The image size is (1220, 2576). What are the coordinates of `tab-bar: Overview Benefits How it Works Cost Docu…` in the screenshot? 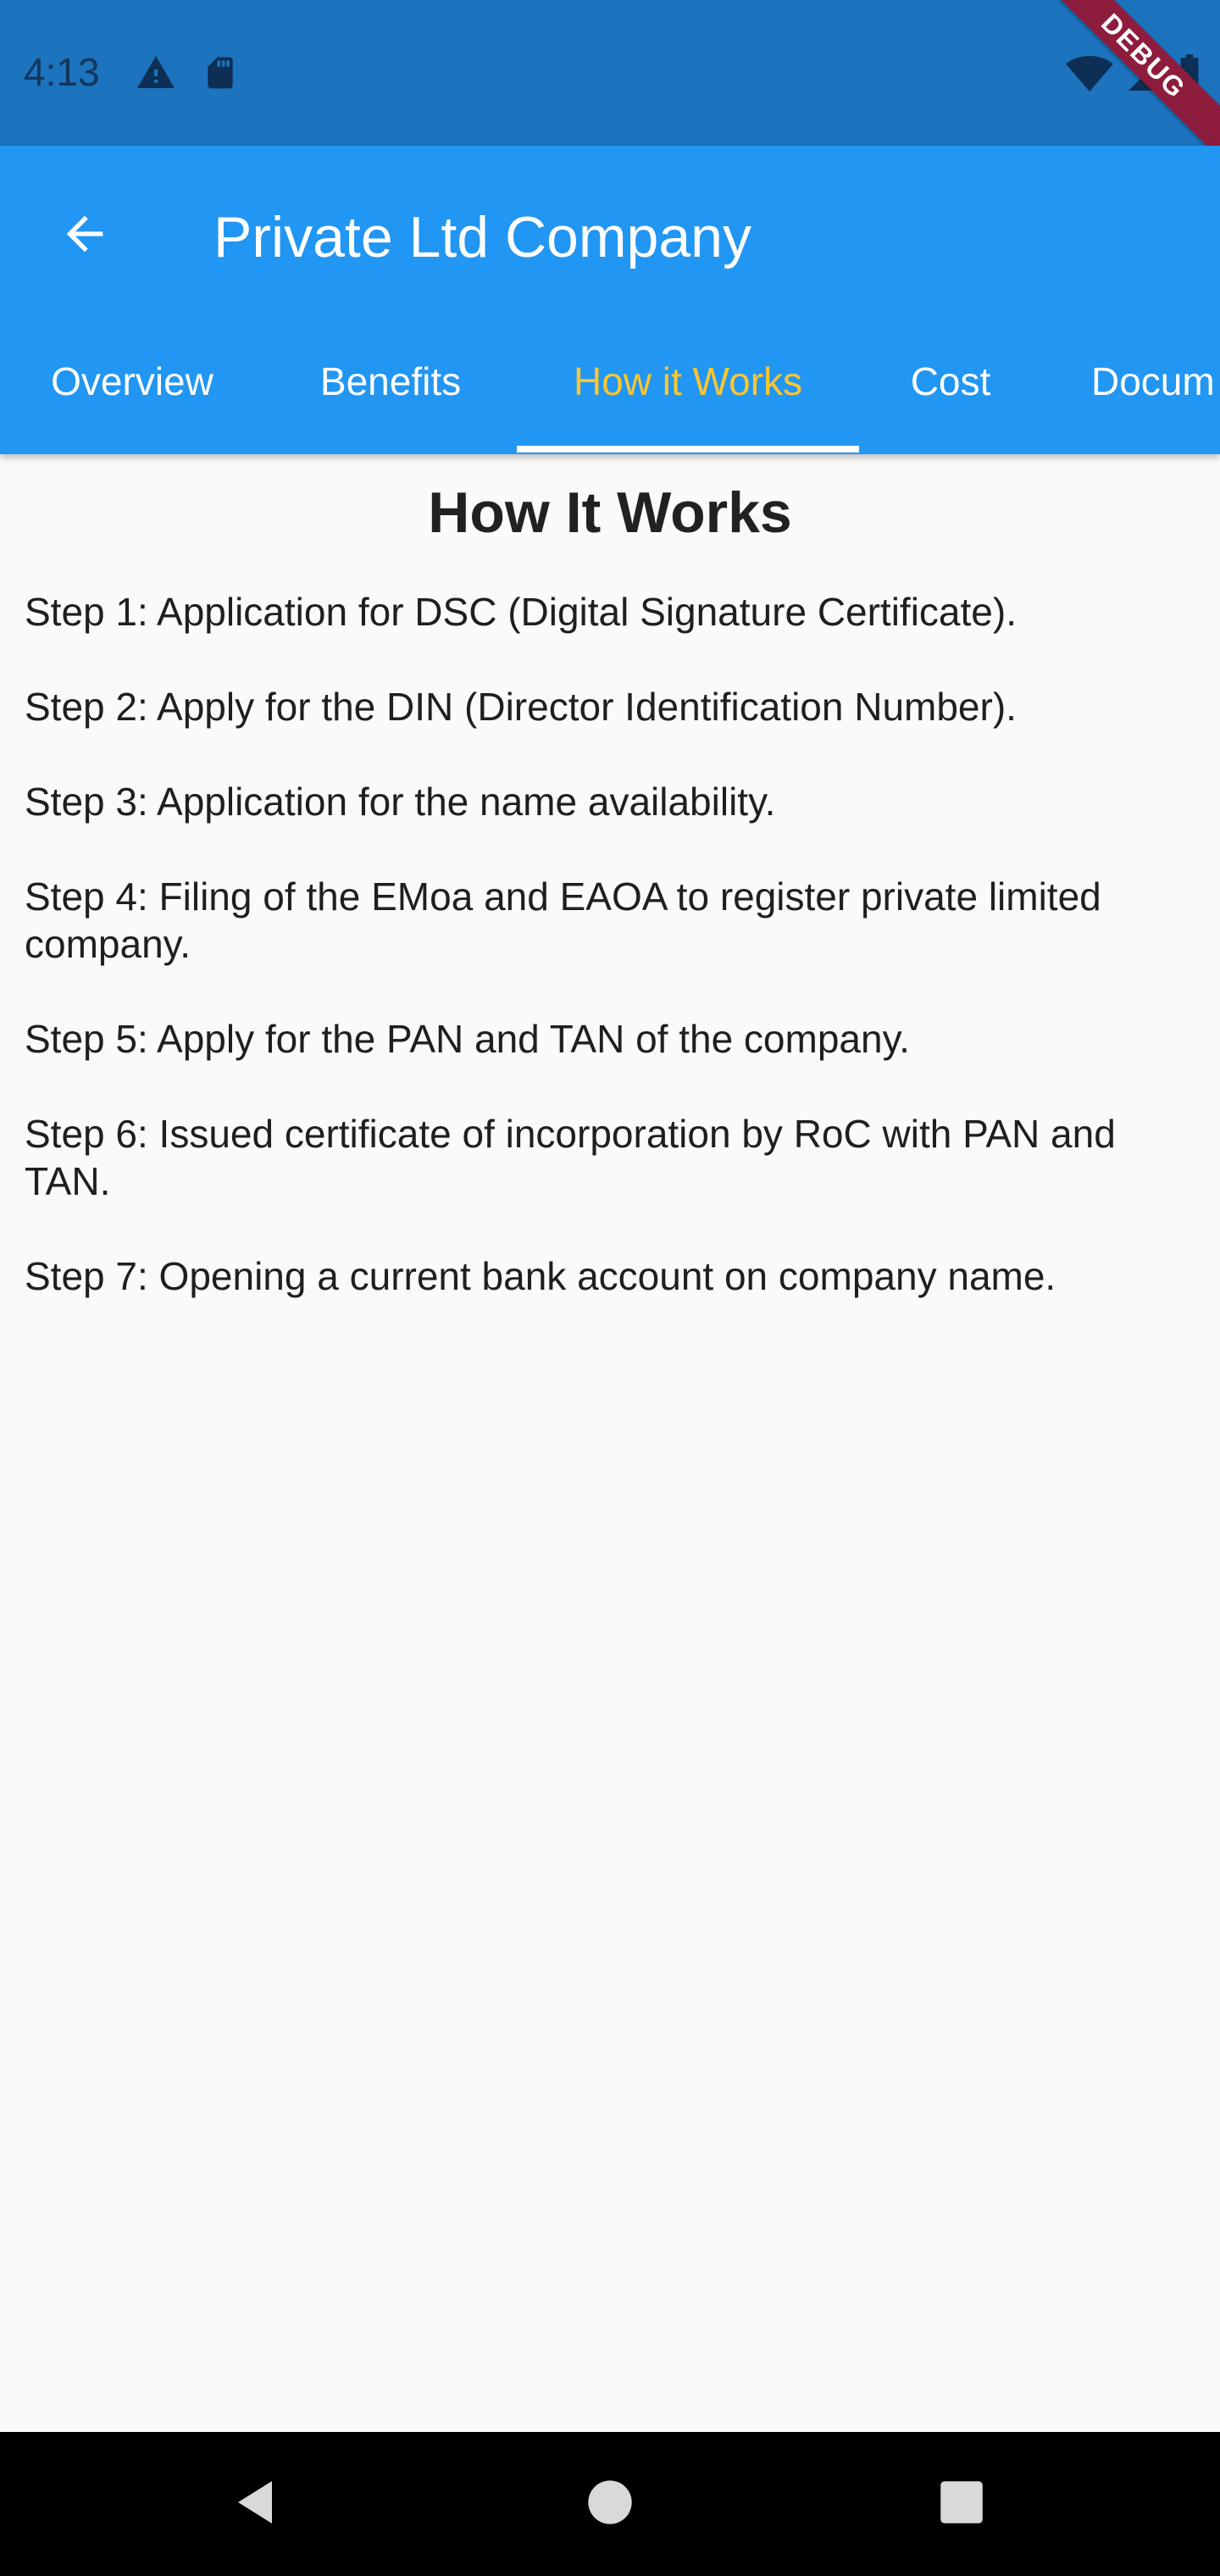 It's located at (610, 381).